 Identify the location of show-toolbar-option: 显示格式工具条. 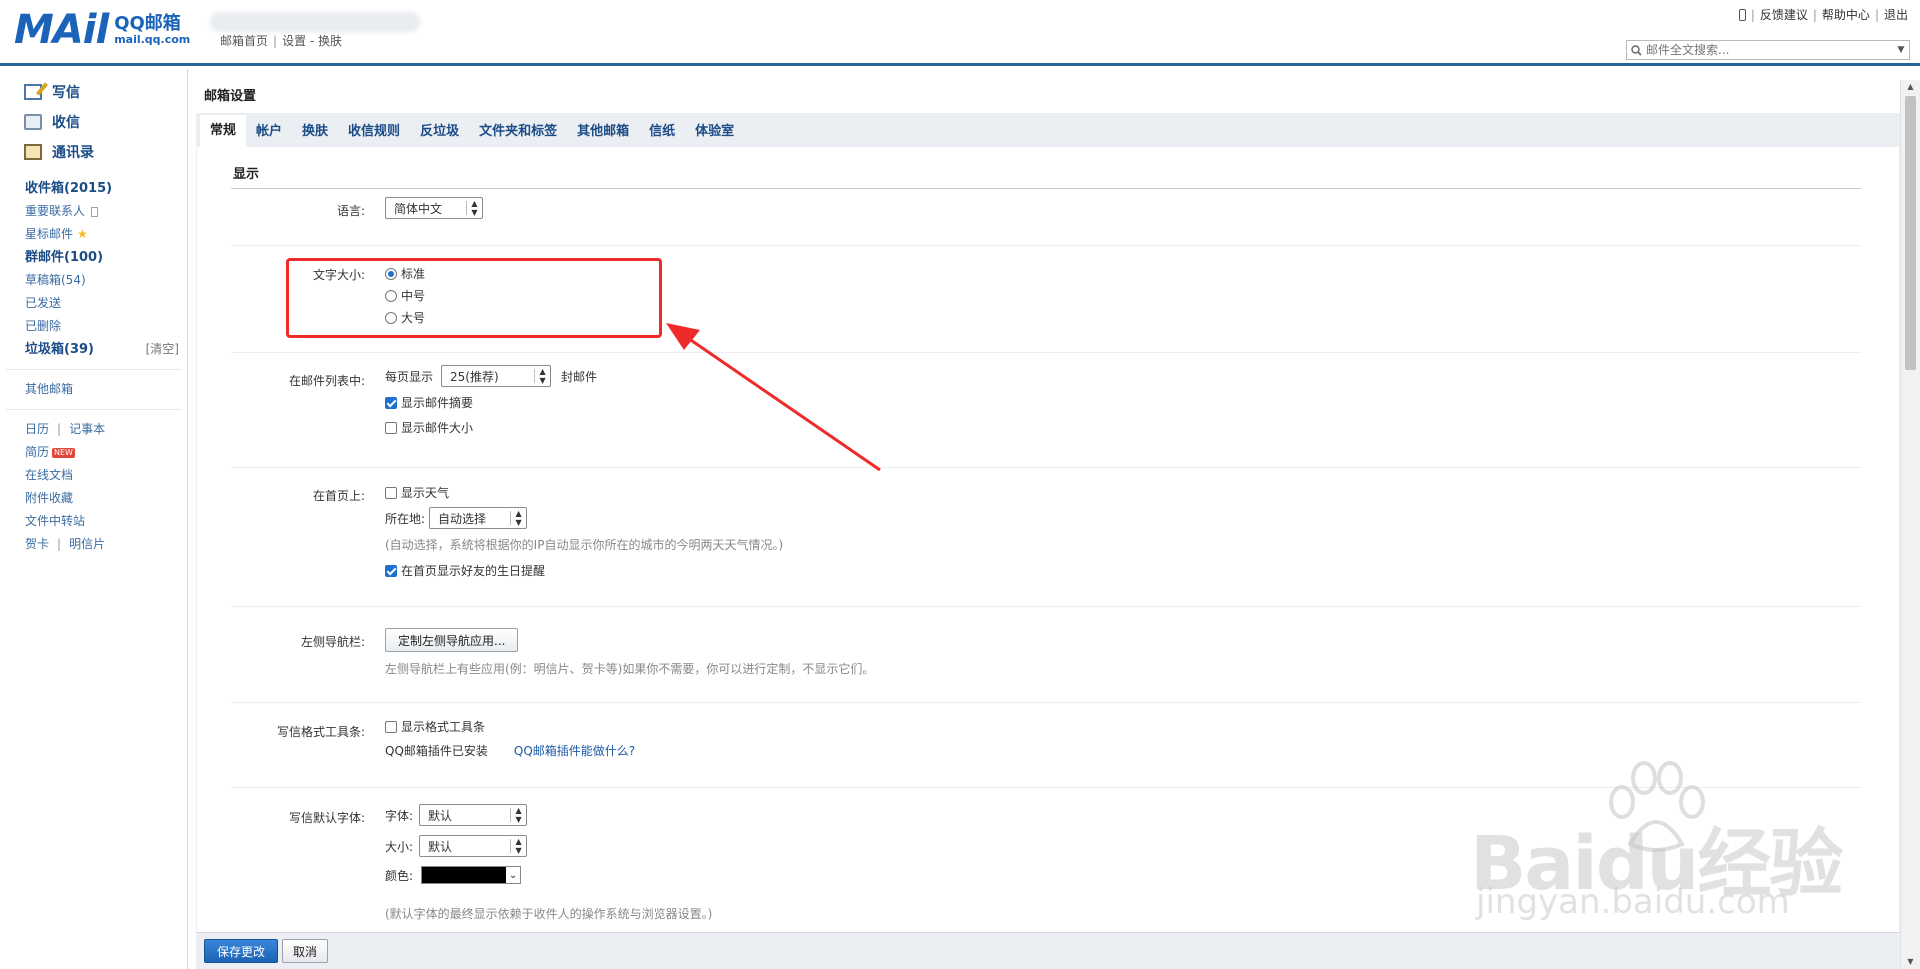
(435, 726).